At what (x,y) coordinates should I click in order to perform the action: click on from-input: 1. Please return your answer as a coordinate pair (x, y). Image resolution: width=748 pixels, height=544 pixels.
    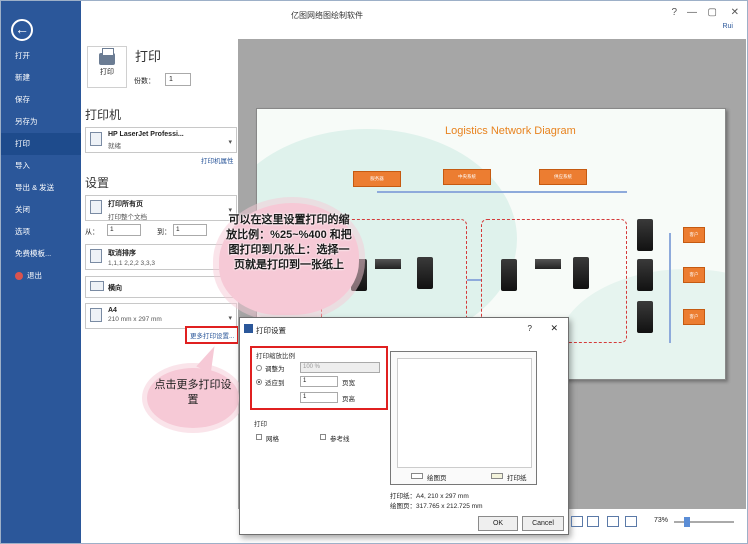
    Looking at the image, I should click on (124, 230).